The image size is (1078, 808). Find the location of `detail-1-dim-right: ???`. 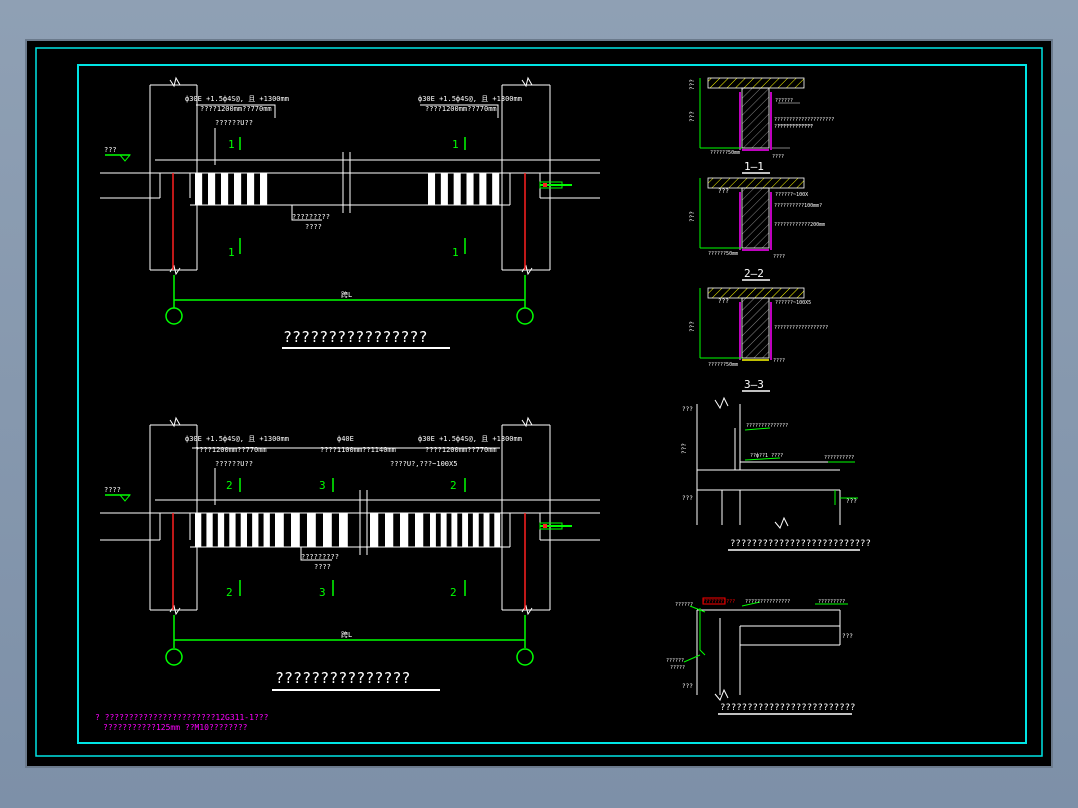

detail-1-dim-right: ??? is located at coordinates (851, 501).